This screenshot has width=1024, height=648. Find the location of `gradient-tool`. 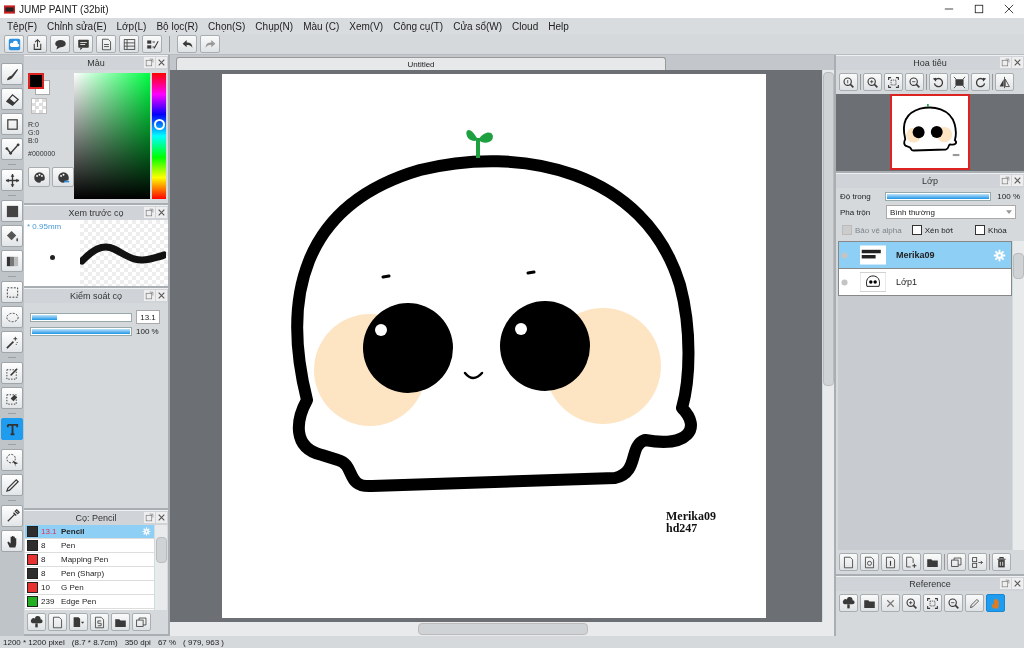

gradient-tool is located at coordinates (12, 261).